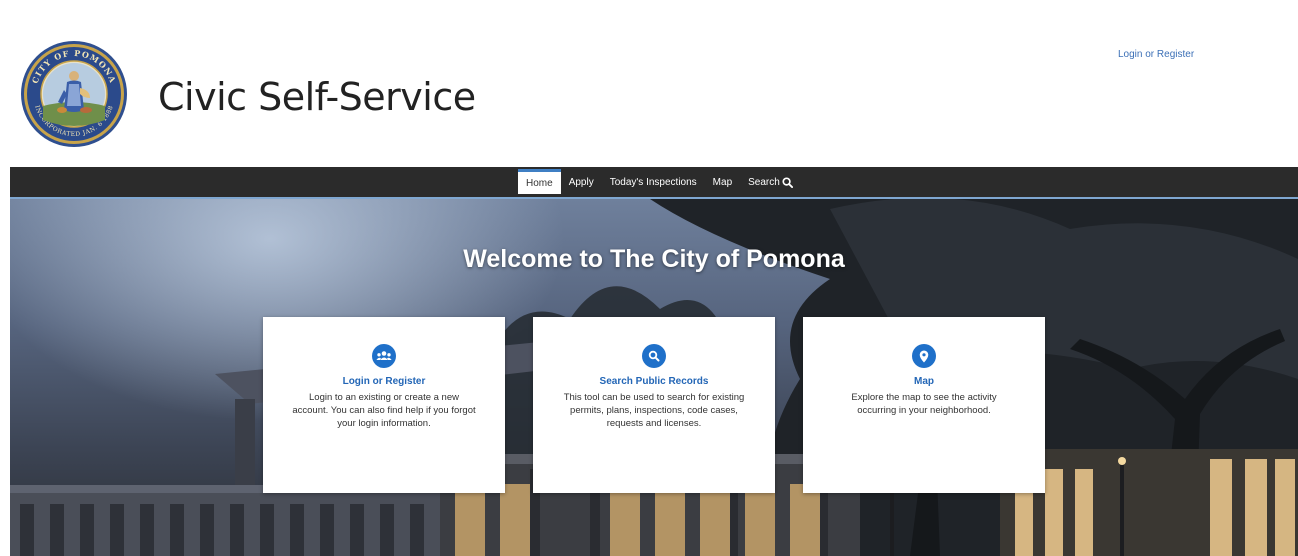 The height and width of the screenshot is (556, 1298). Describe the element at coordinates (317, 97) in the screenshot. I see `site-title: Civic Self-Service` at that location.